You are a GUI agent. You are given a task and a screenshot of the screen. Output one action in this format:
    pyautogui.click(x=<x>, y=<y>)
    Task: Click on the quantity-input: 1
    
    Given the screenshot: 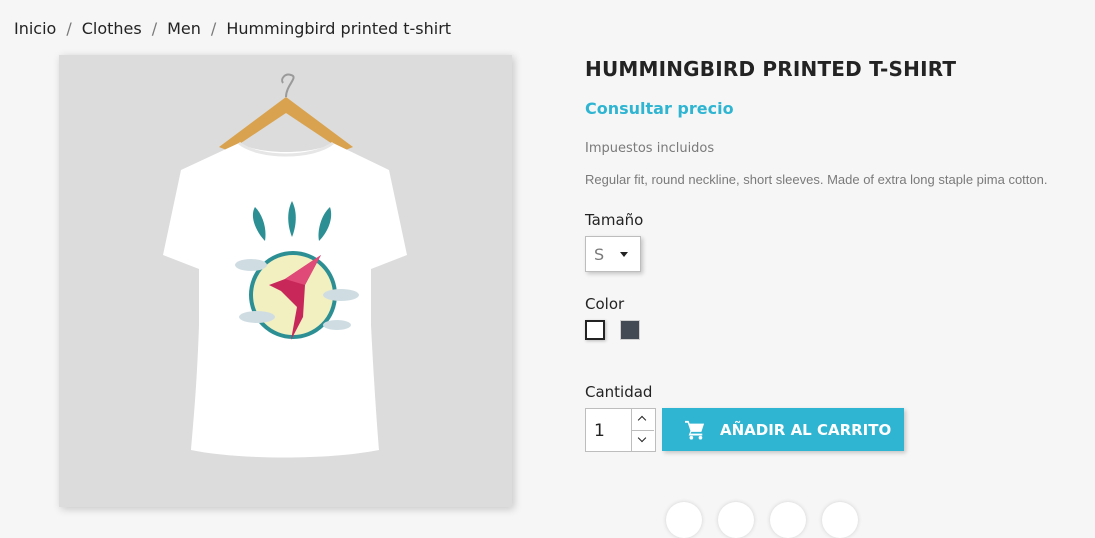 What is the action you would take?
    pyautogui.click(x=599, y=431)
    